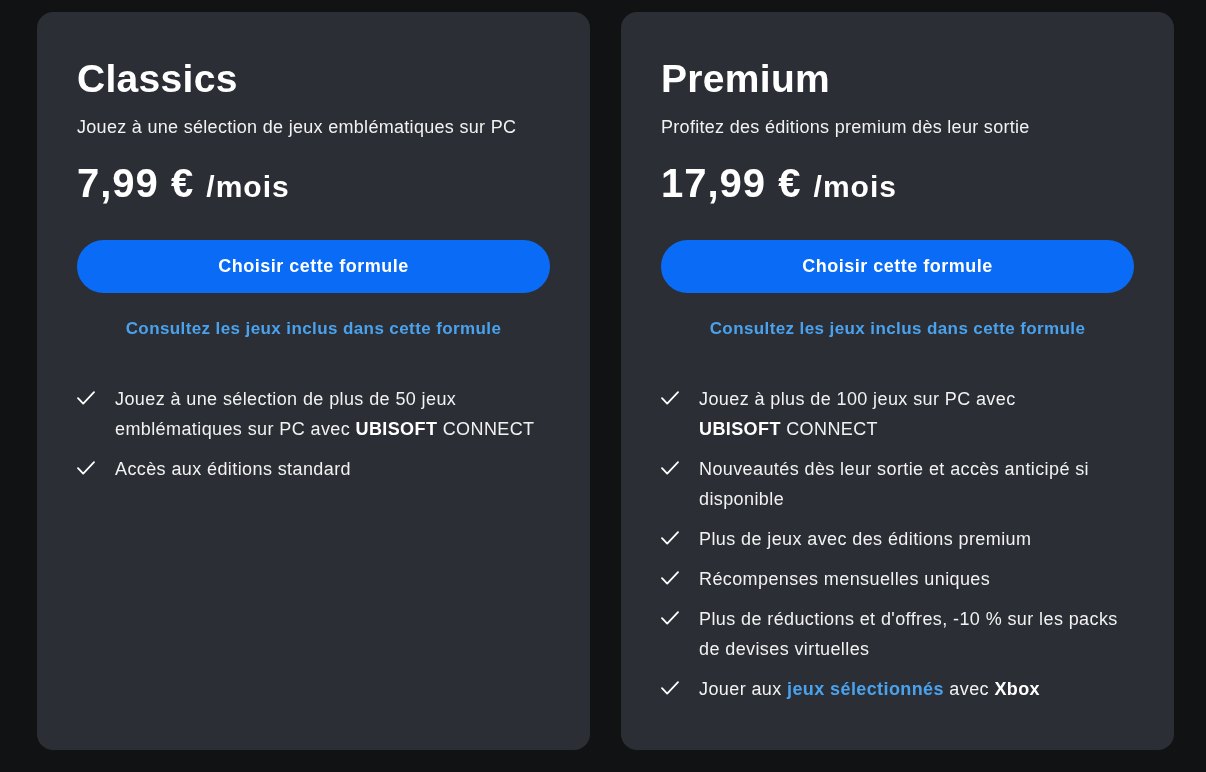 The height and width of the screenshot is (772, 1206). What do you see at coordinates (909, 634) in the screenshot?
I see `feature-text: Plus de réductions et d'offres, -10 % sur les packs de devises virtuelles` at bounding box center [909, 634].